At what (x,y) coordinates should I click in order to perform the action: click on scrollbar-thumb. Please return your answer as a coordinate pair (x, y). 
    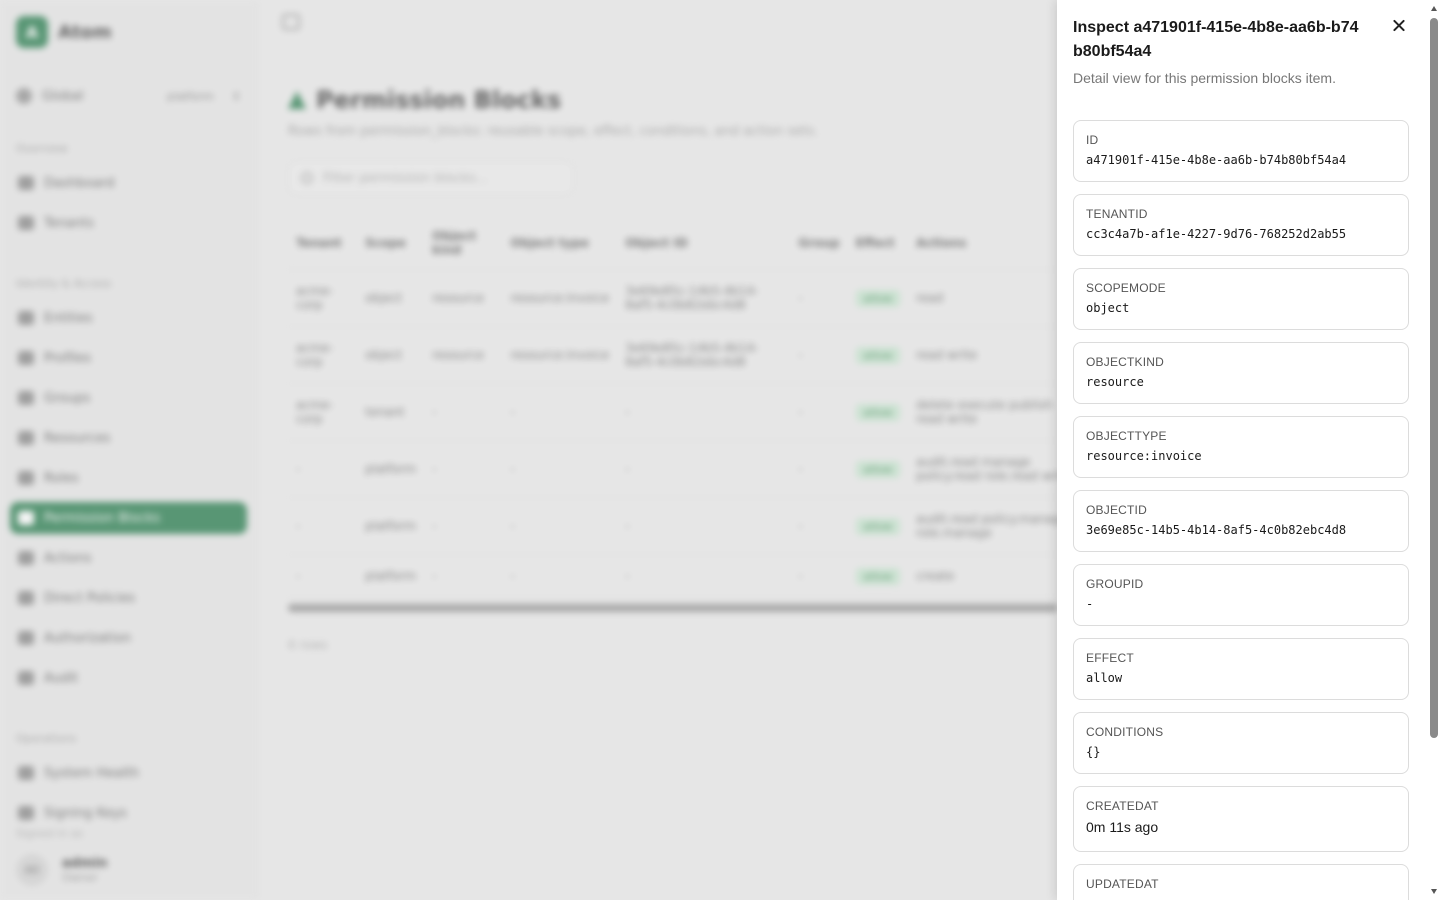
    Looking at the image, I should click on (1434, 378).